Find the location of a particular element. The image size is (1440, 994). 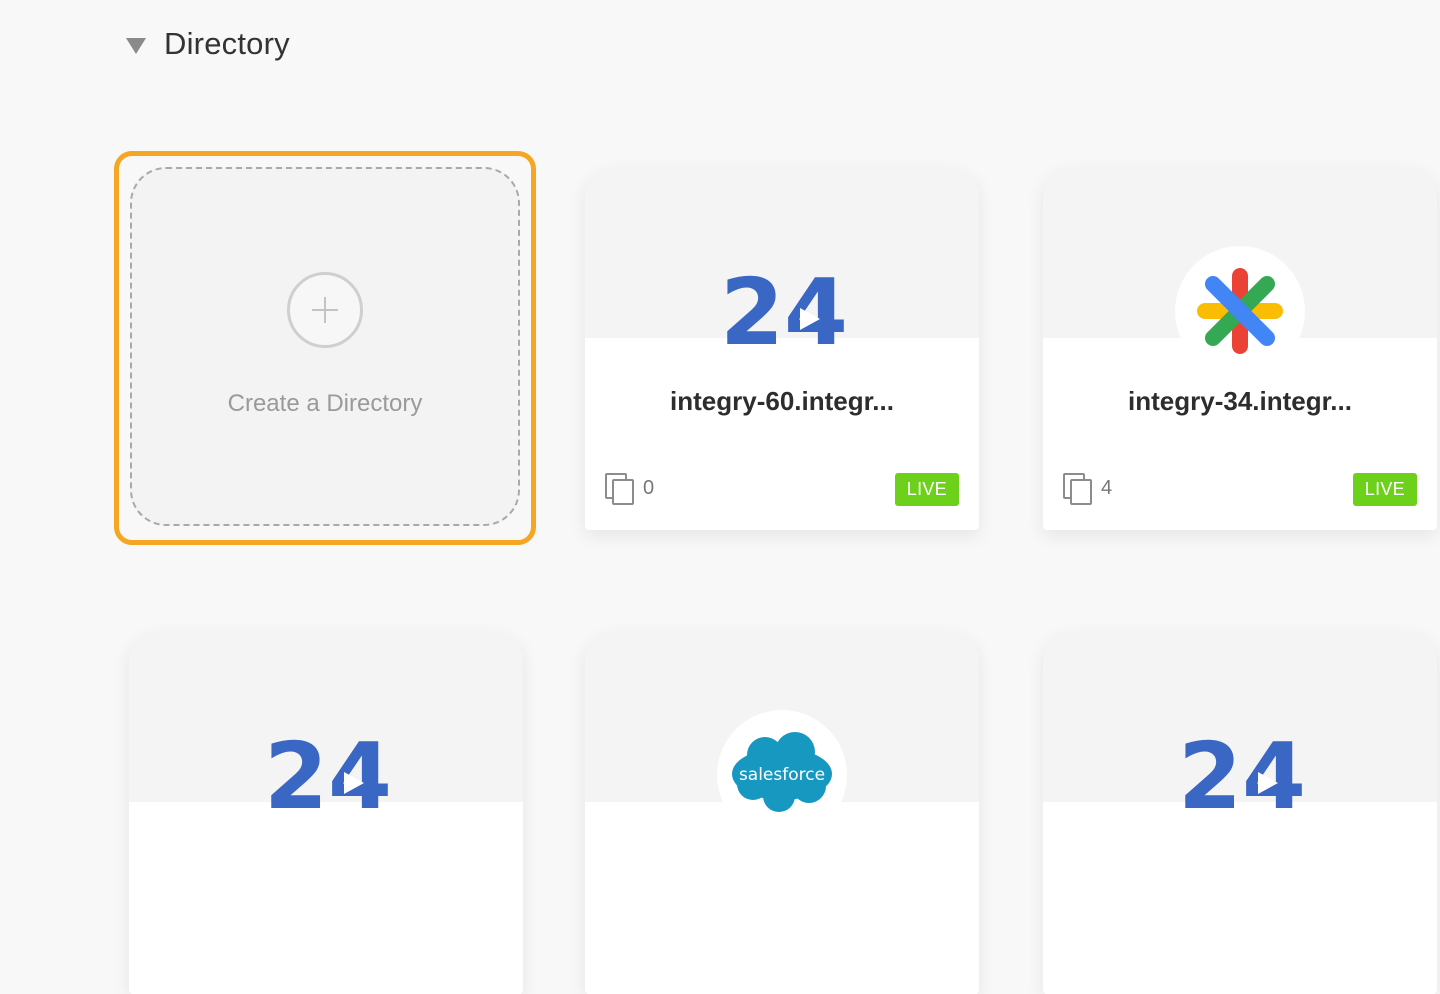

directory-count: 4 is located at coordinates (1088, 489).